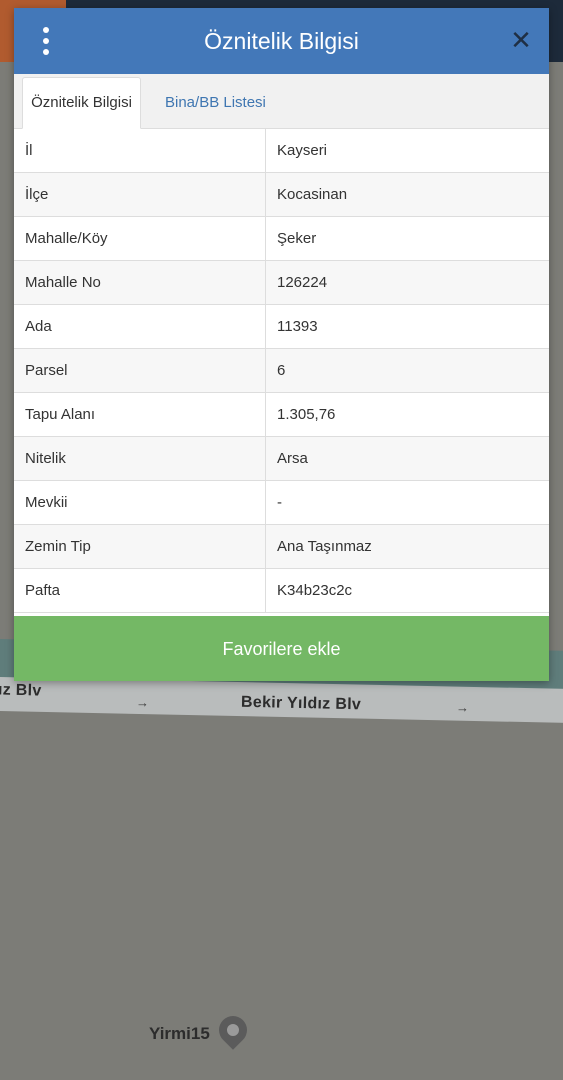  What do you see at coordinates (407, 238) in the screenshot?
I see `attribute-value: Şeker` at bounding box center [407, 238].